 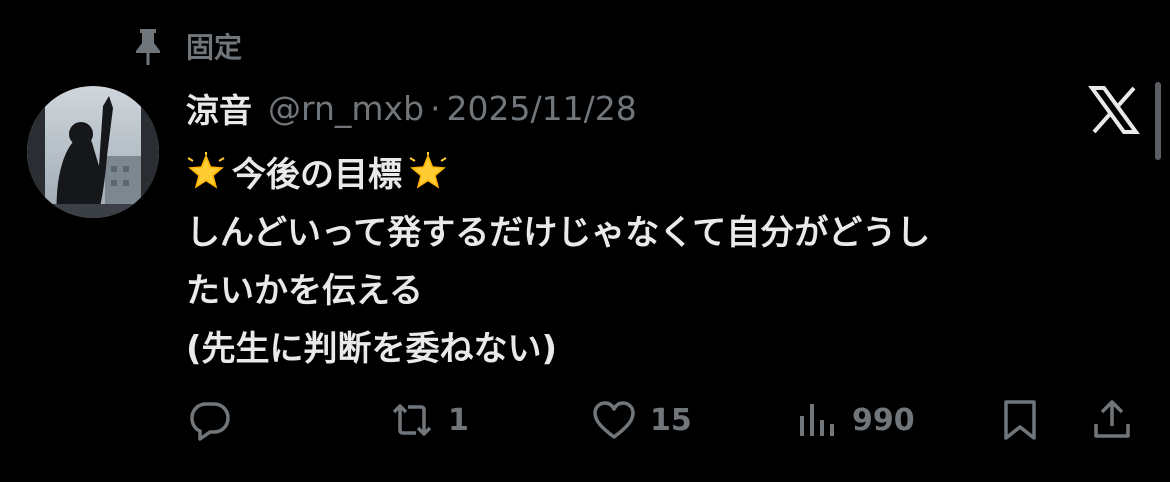 I want to click on pinned-label: 固定, so click(x=214, y=47).